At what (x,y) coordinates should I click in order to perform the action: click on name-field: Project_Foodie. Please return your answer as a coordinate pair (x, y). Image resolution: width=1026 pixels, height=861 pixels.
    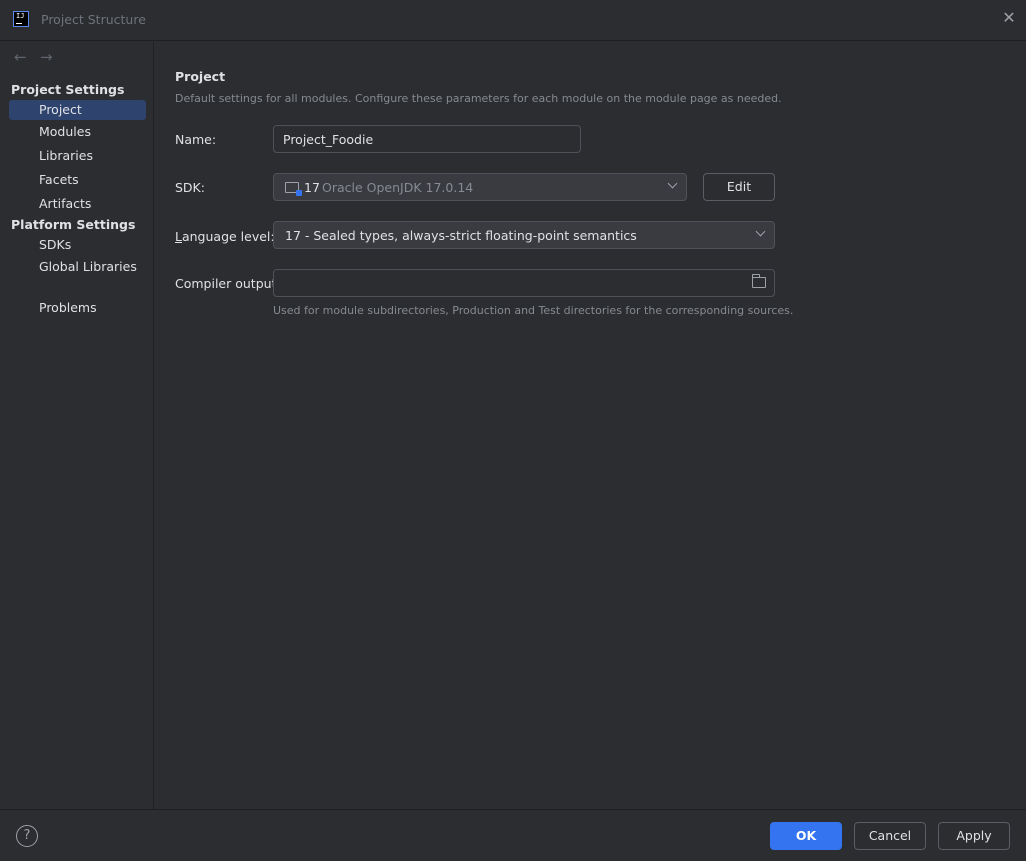
    Looking at the image, I should click on (427, 139).